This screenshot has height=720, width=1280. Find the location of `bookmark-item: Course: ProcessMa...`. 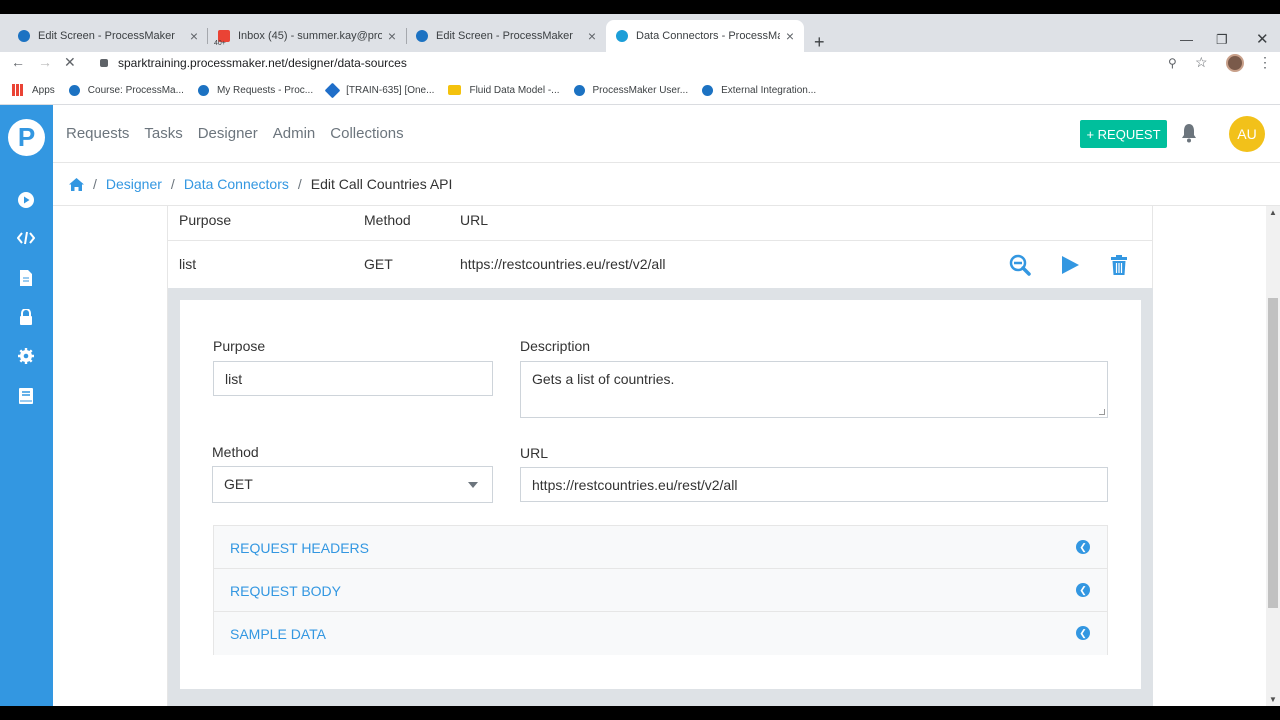

bookmark-item: Course: ProcessMa... is located at coordinates (126, 90).